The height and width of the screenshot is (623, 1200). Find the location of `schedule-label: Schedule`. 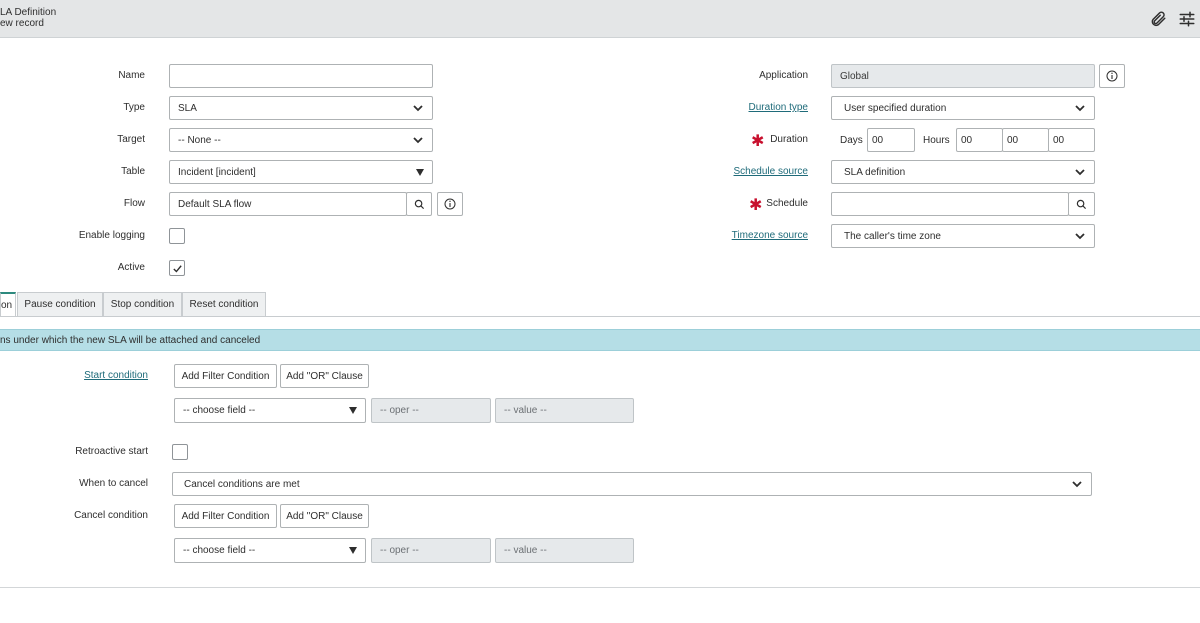

schedule-label: Schedule is located at coordinates (787, 203).